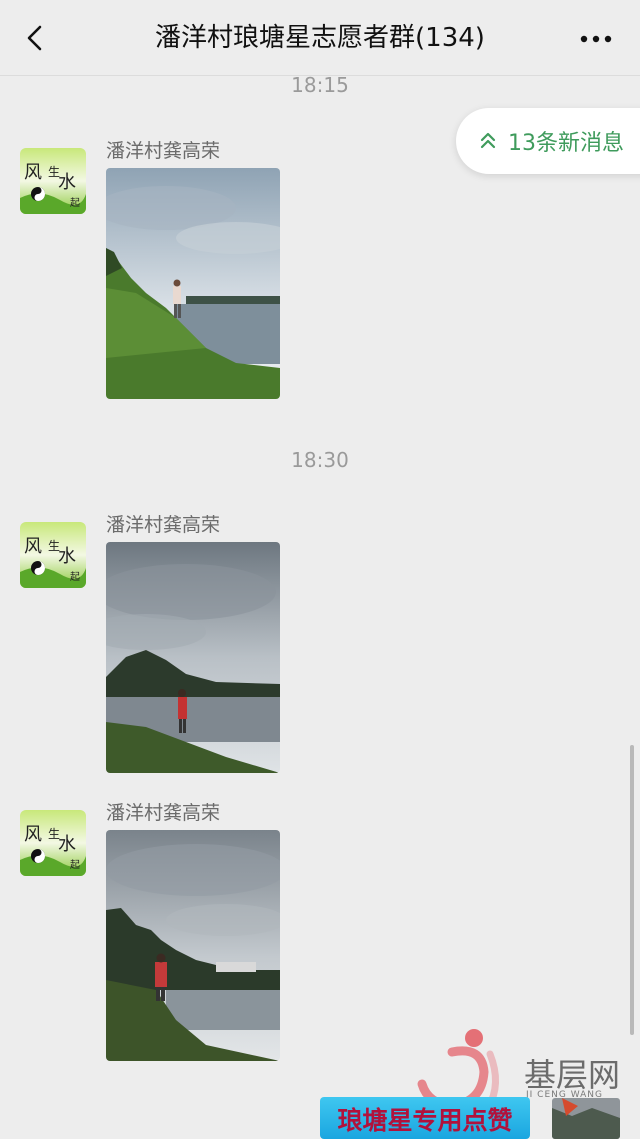 This screenshot has height=1139, width=640. Describe the element at coordinates (488, 140) in the screenshot. I see `double-chevron-up-icon` at that location.